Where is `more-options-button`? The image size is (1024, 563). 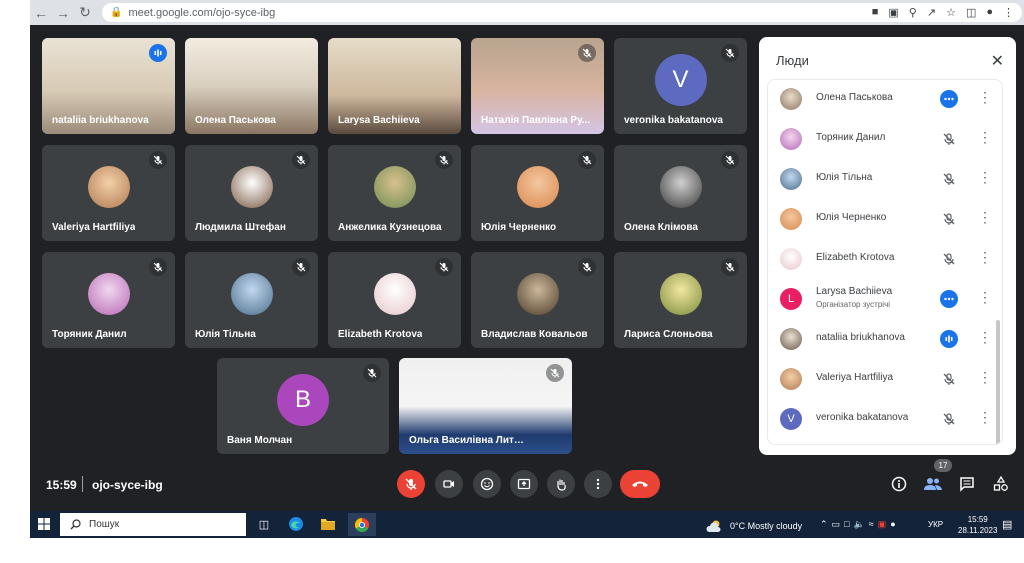 more-options-button is located at coordinates (598, 484).